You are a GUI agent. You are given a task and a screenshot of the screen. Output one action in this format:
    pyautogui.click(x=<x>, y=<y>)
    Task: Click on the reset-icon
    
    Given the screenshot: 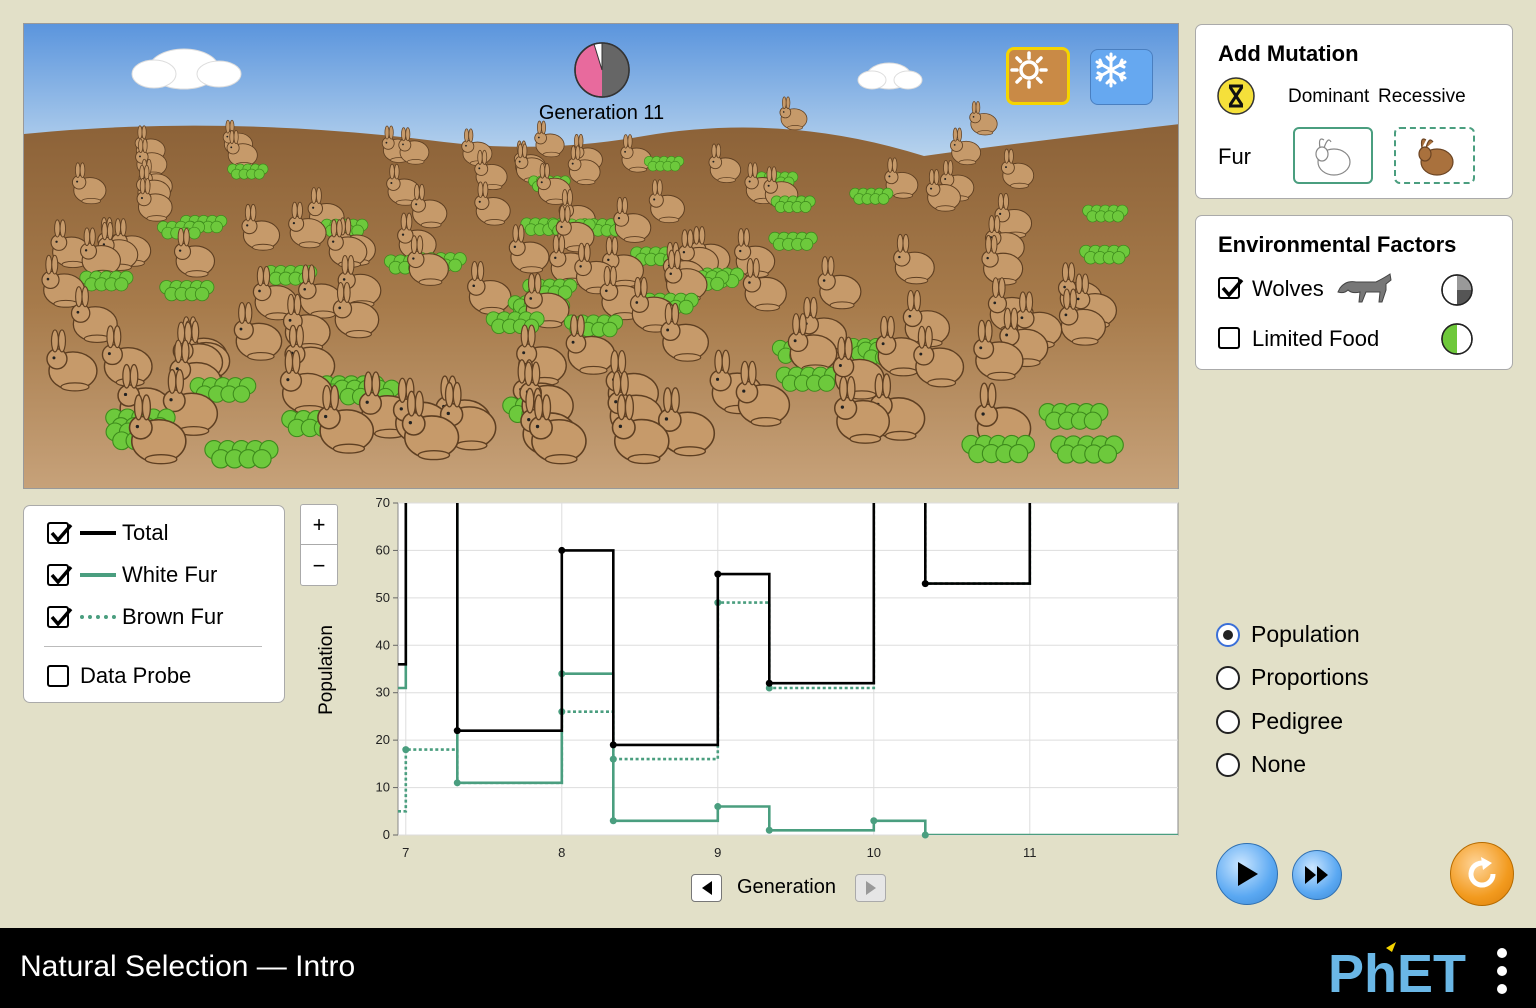 What is the action you would take?
    pyautogui.click(x=1482, y=872)
    